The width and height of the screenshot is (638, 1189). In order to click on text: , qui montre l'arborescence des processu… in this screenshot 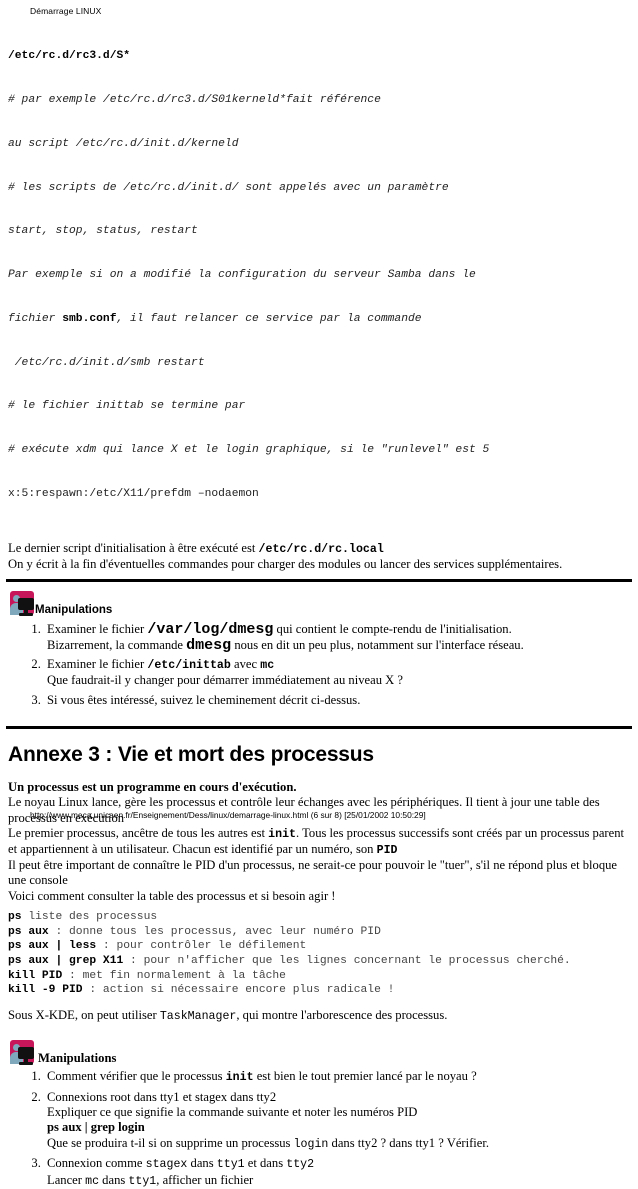, I will do `click(342, 1015)`.